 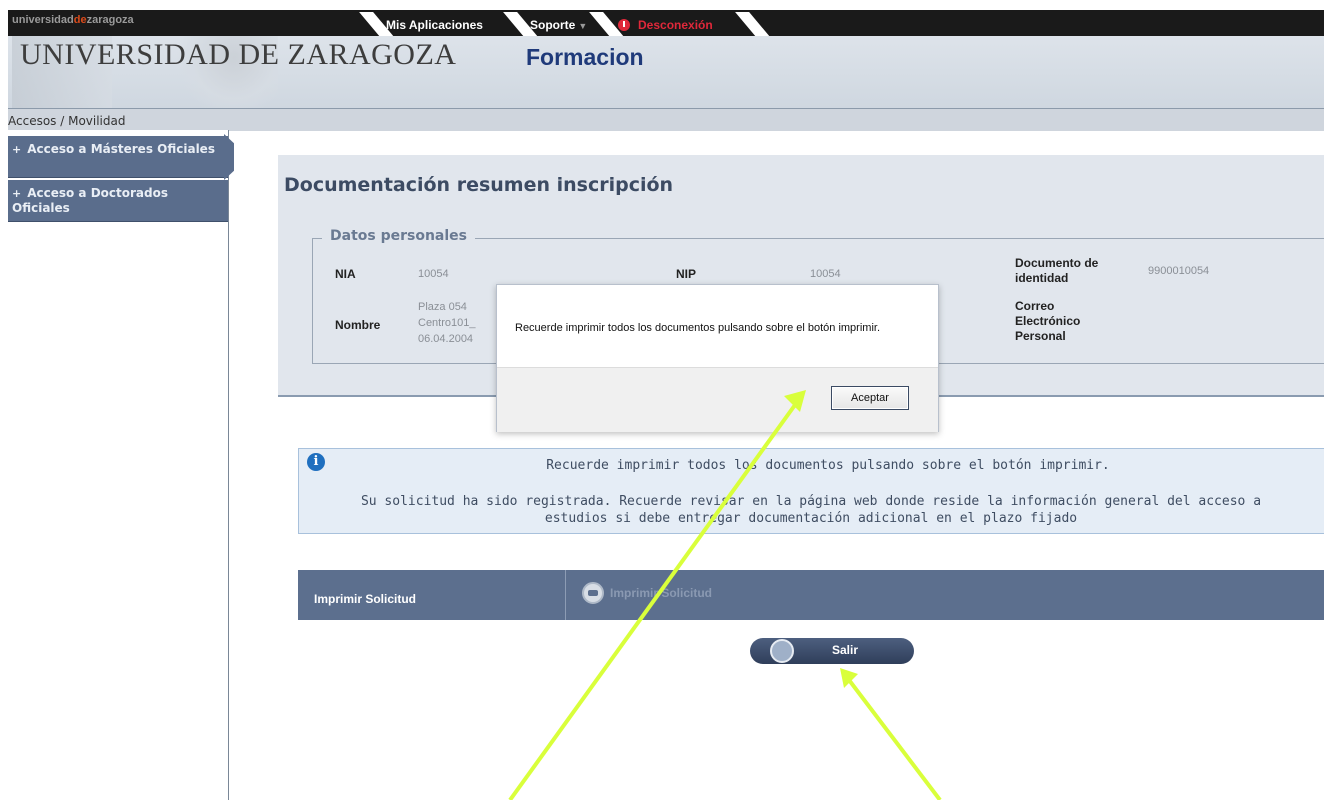 I want to click on exit-icon, so click(x=782, y=651).